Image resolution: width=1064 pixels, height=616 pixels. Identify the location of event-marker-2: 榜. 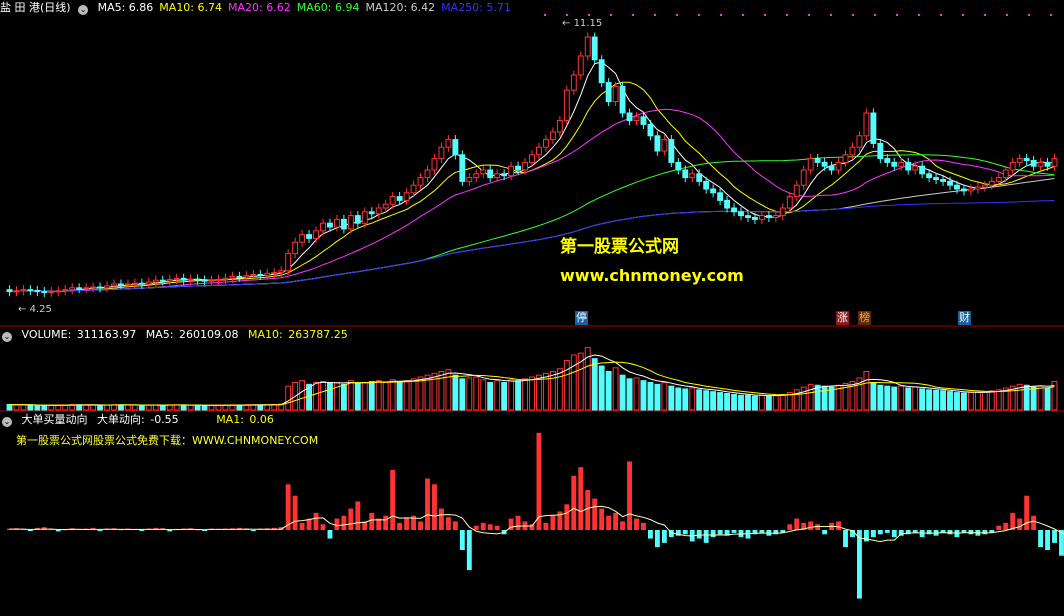
(864, 318).